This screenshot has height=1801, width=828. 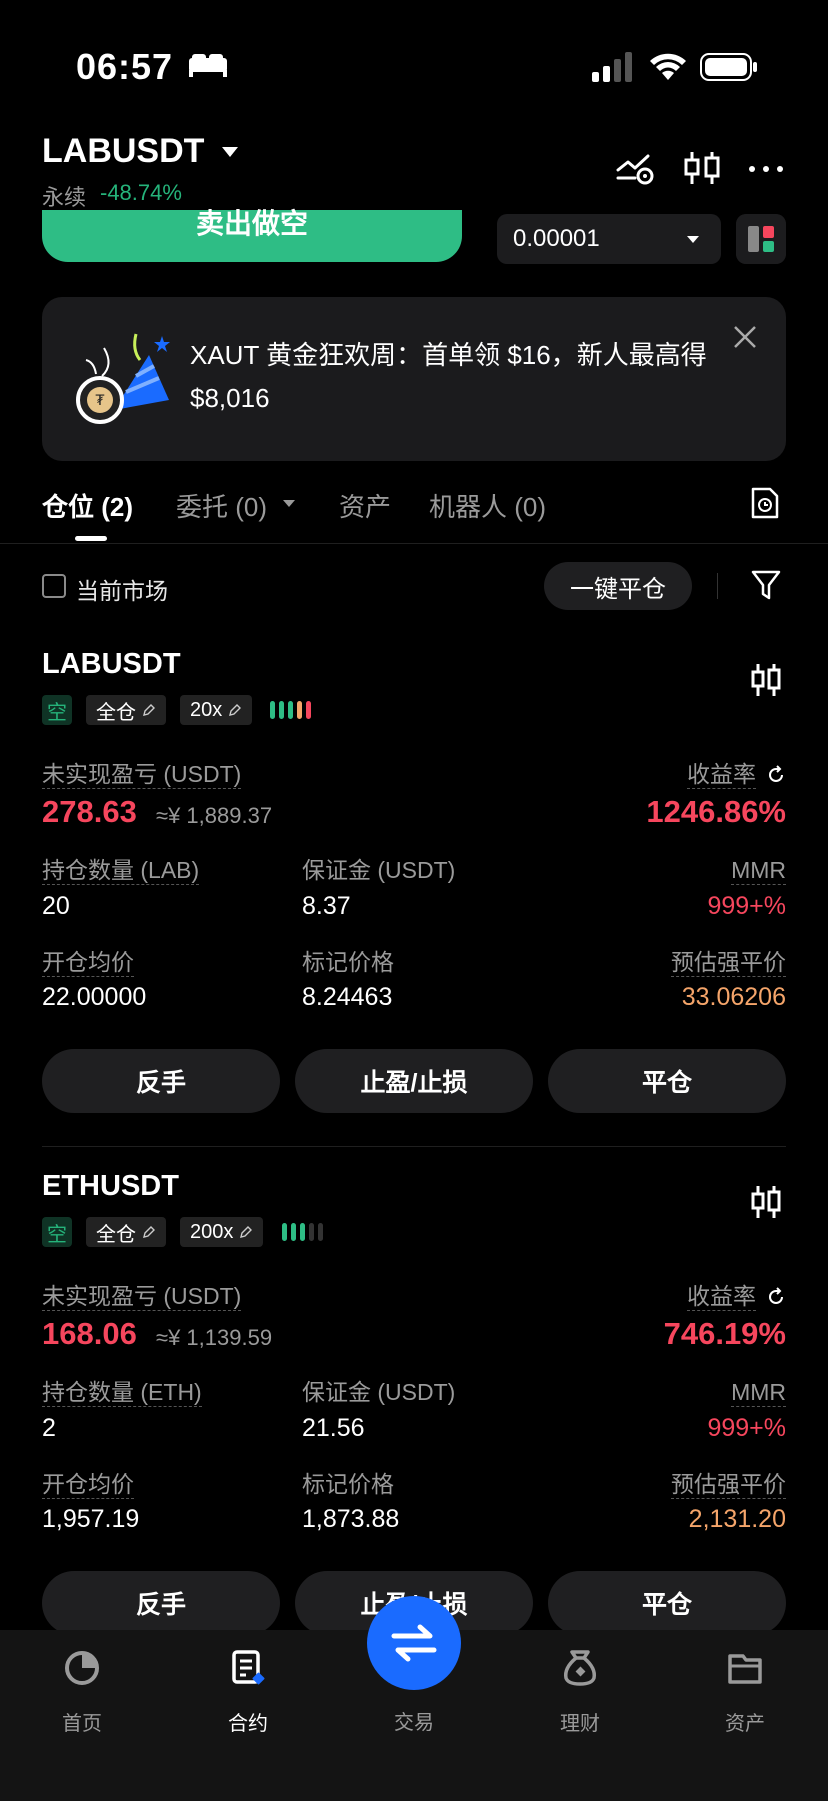 I want to click on unrealized-pnl-value: 278.63, so click(x=89, y=811).